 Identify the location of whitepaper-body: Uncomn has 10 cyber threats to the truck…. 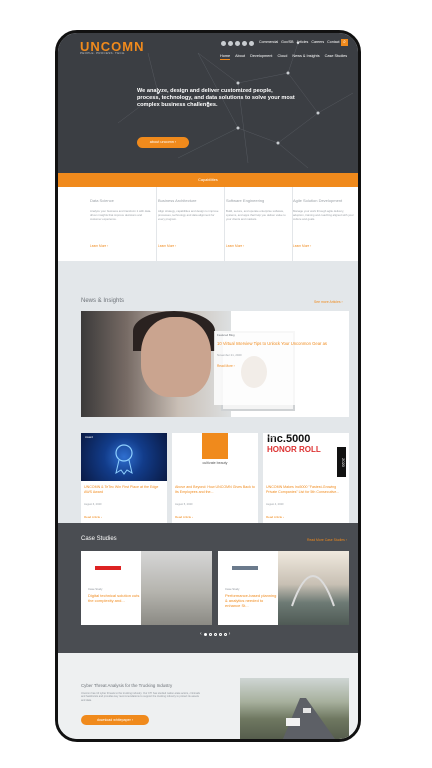
(140, 697).